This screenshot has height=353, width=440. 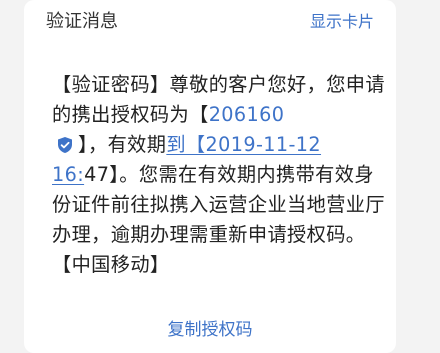 I want to click on show-card-link: 显示卡片, so click(x=342, y=22).